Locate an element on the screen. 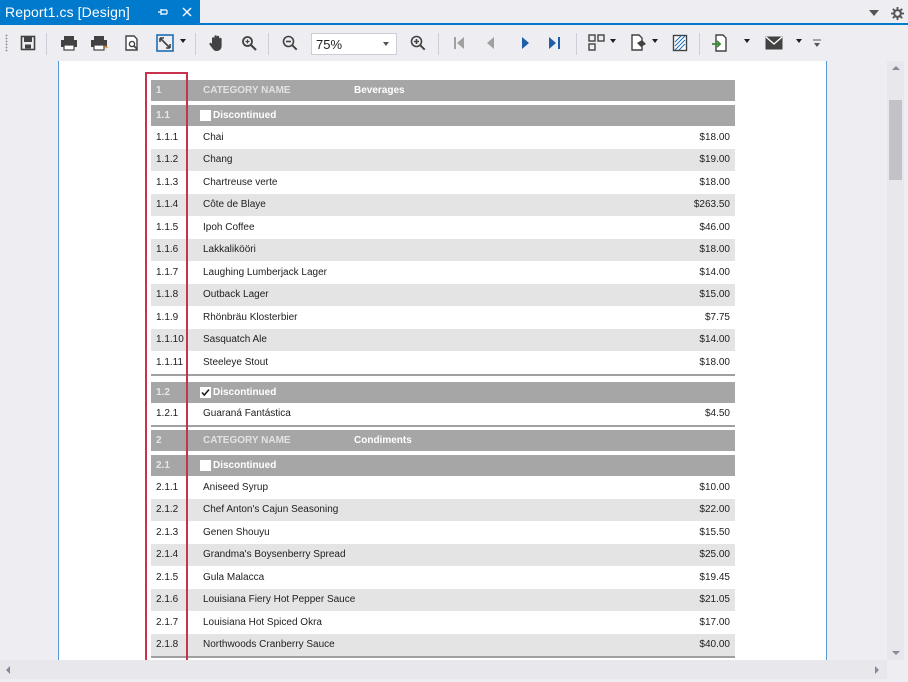 The image size is (908, 682). scroll-up-icon is located at coordinates (896, 68).